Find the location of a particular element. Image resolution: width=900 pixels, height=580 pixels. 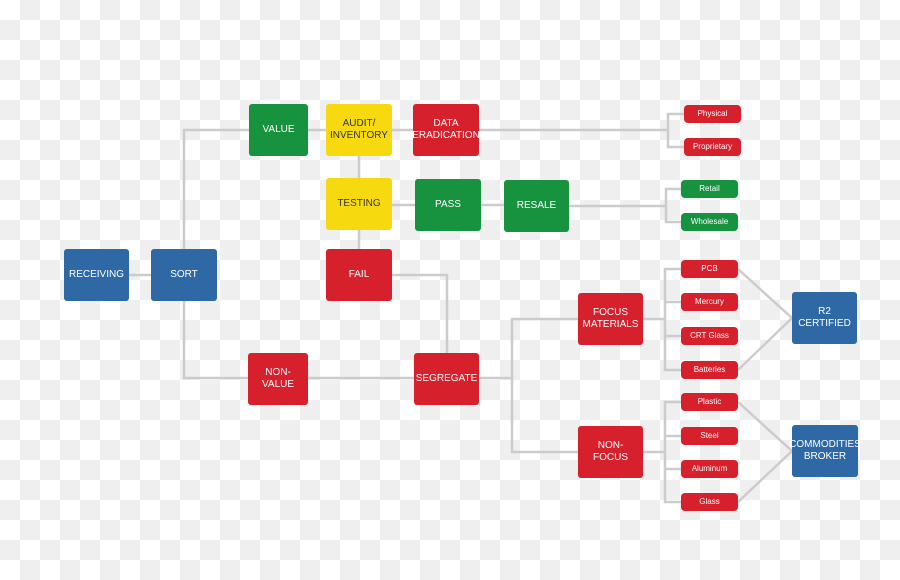

node-non-focus: NON- FOCUS is located at coordinates (610, 452).